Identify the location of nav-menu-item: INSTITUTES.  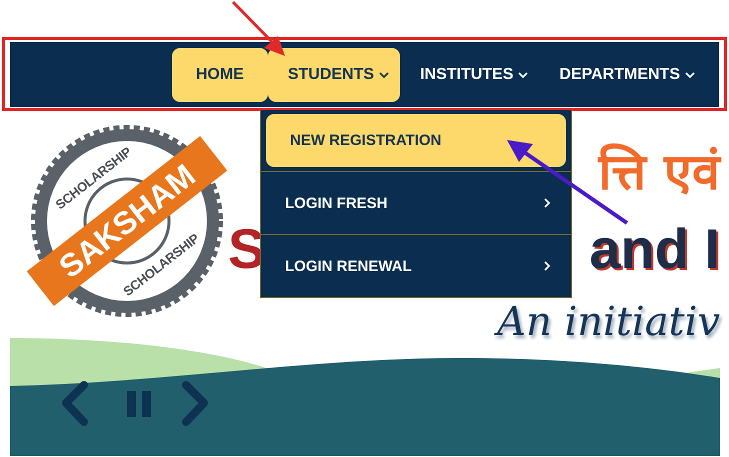
(470, 75).